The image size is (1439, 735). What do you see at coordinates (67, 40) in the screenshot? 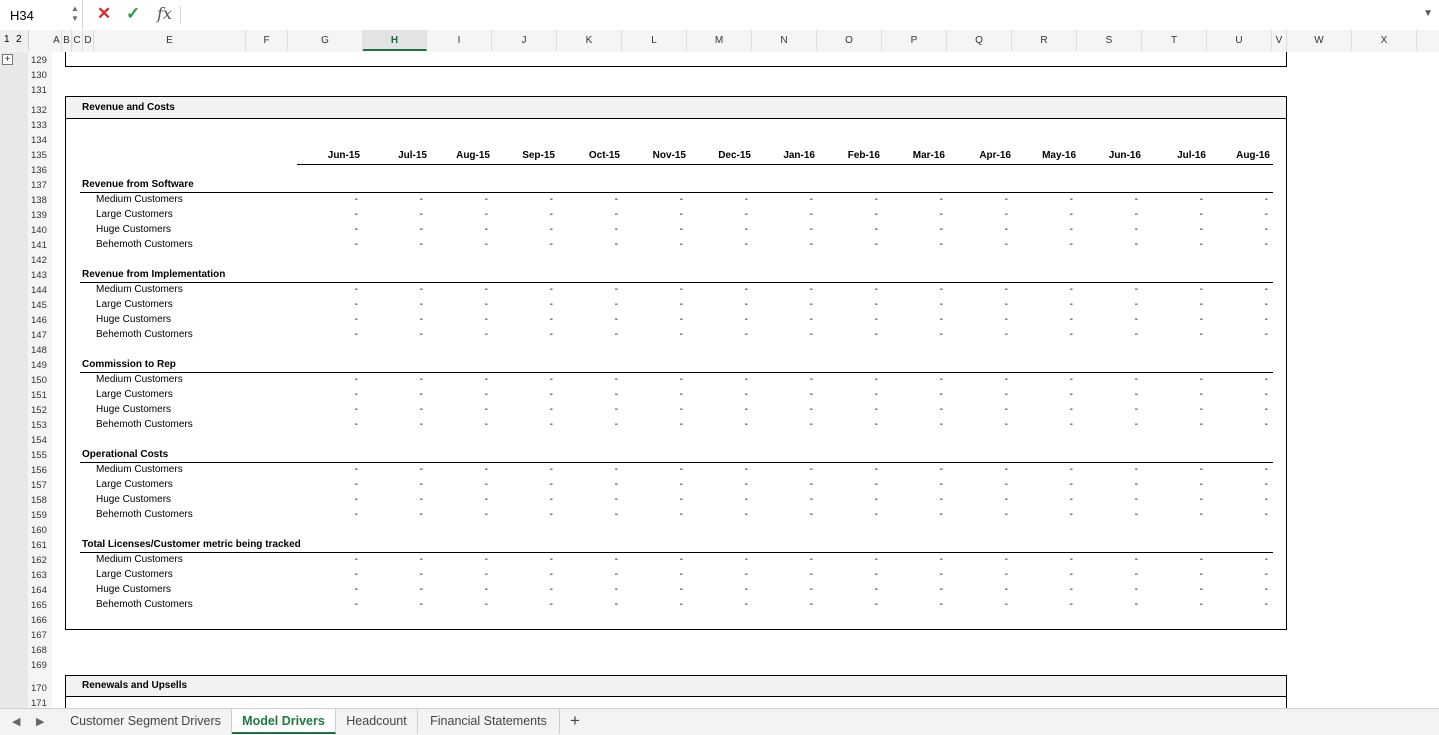
I see `column-header-b: B` at bounding box center [67, 40].